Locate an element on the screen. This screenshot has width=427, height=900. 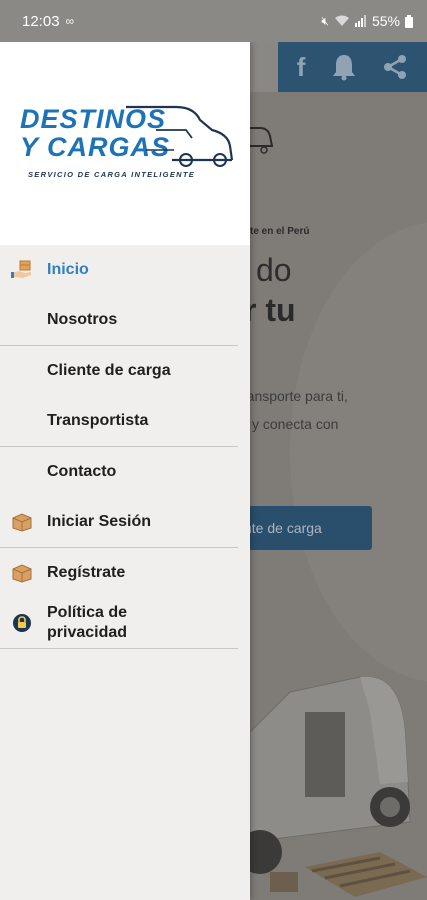
background-small-text: te en el Perú is located at coordinates (280, 231).